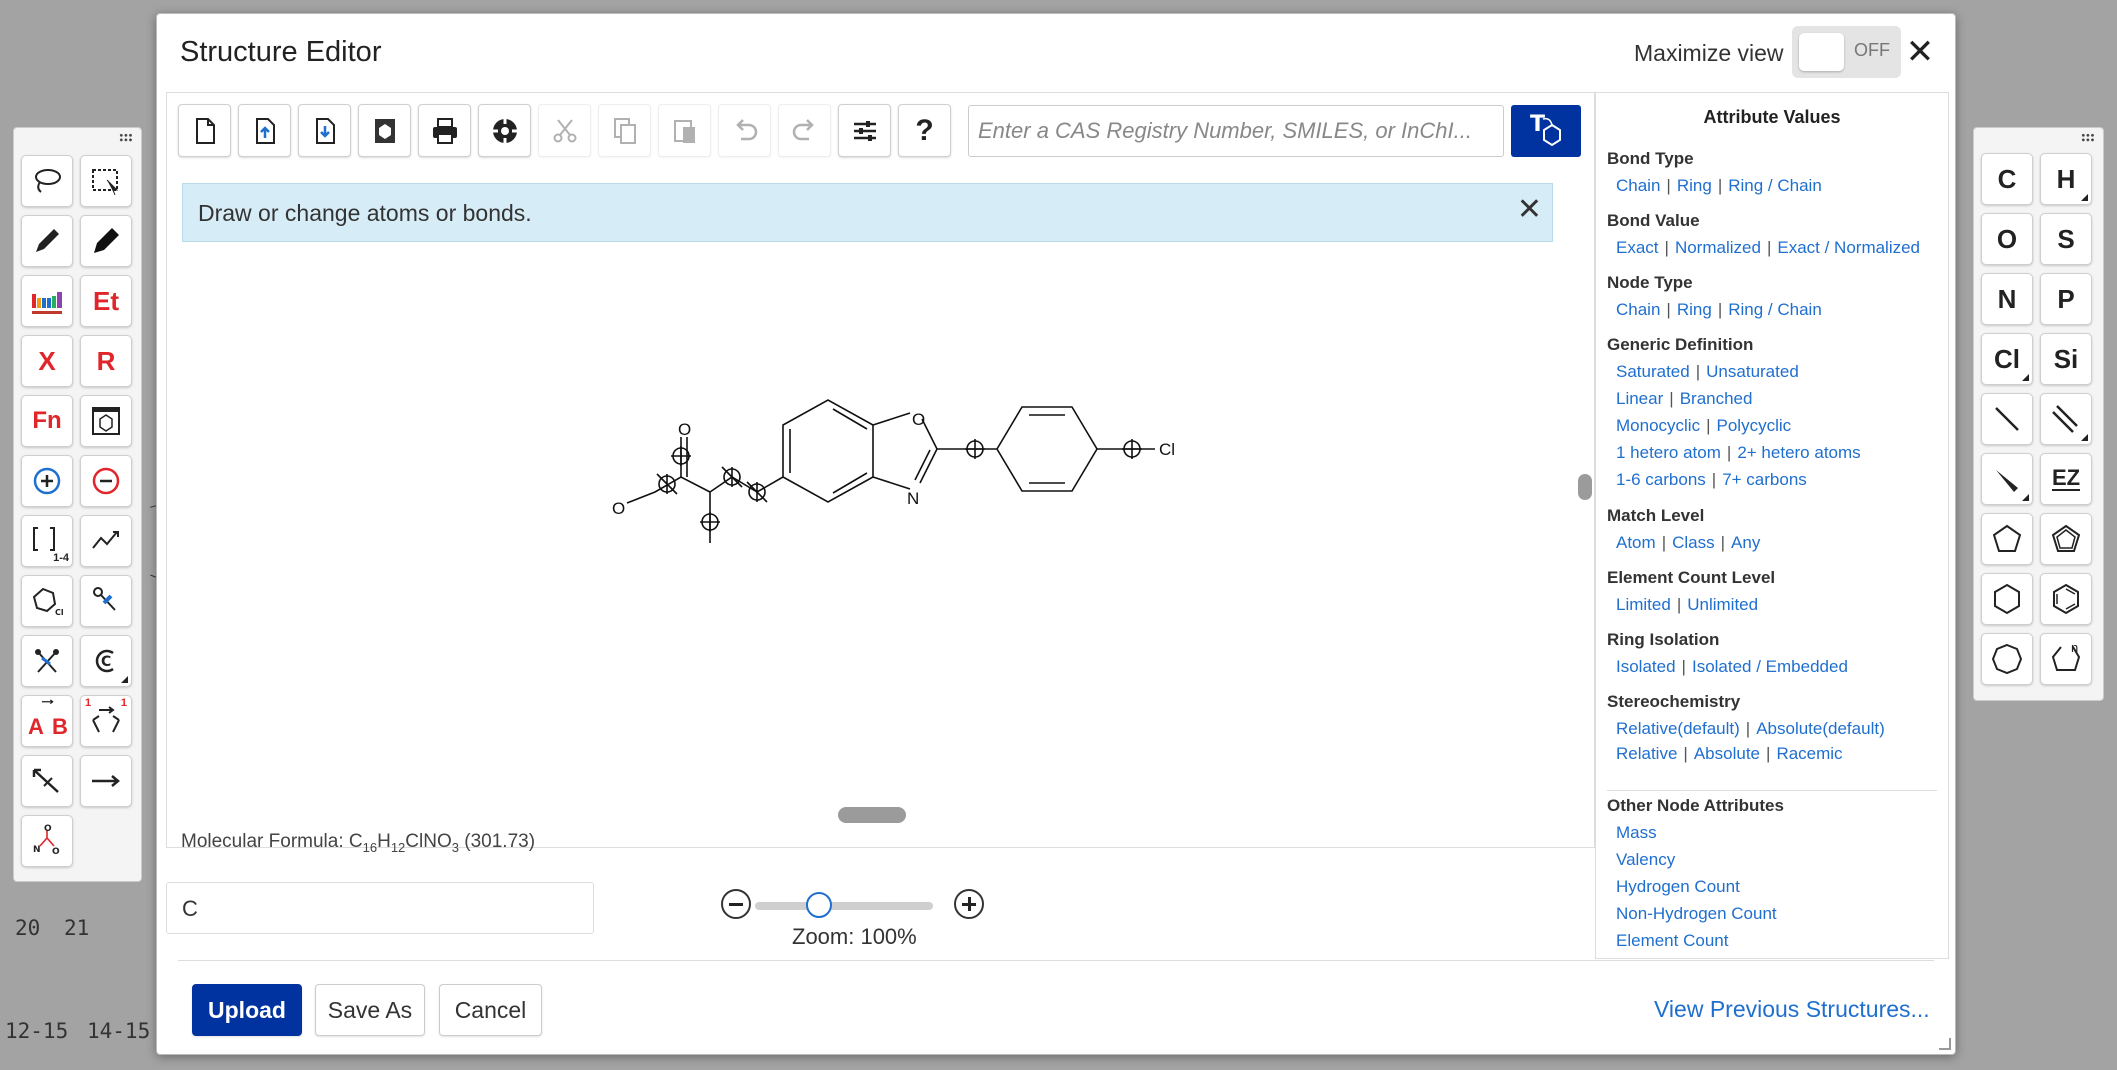  I want to click on element-p-button: P, so click(2066, 299).